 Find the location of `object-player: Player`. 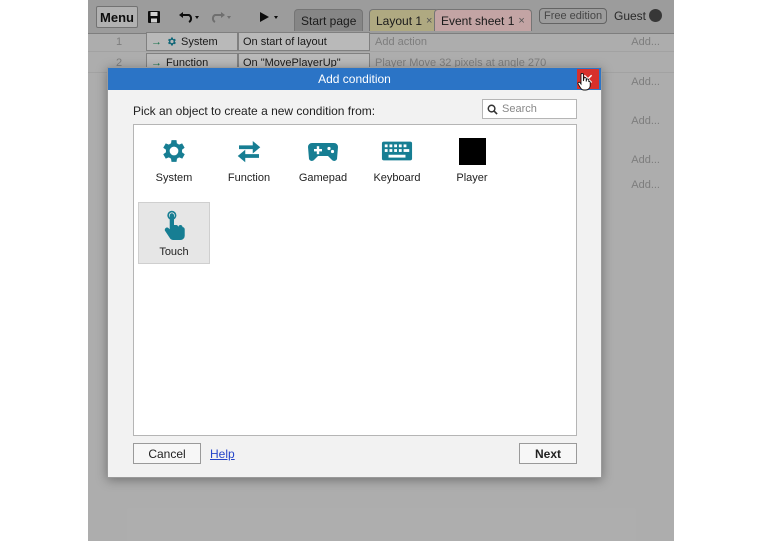

object-player: Player is located at coordinates (472, 160).